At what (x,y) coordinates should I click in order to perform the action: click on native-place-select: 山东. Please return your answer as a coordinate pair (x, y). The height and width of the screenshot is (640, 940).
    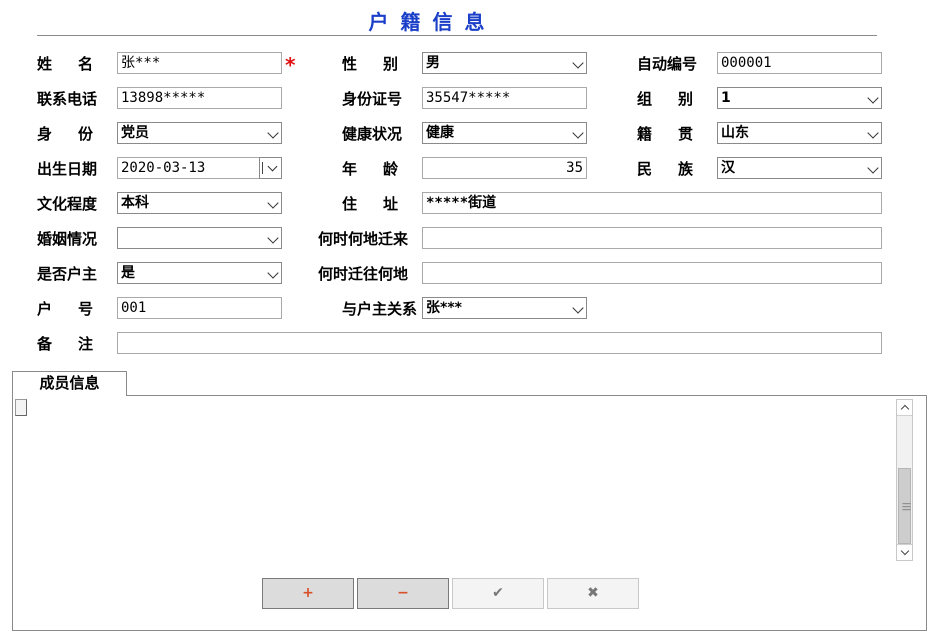
    Looking at the image, I should click on (799, 133).